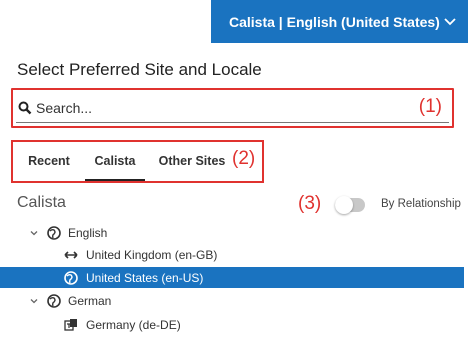 The width and height of the screenshot is (468, 337). I want to click on tree-item-label: United States (en-US), so click(145, 277).